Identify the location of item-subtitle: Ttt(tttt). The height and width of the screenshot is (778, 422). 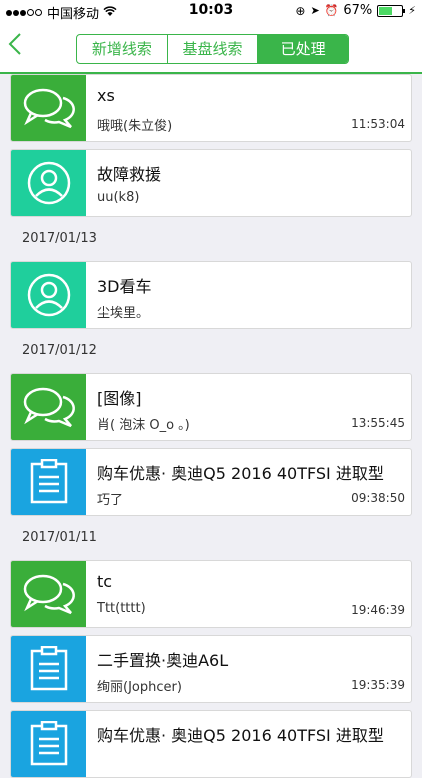
(121, 608).